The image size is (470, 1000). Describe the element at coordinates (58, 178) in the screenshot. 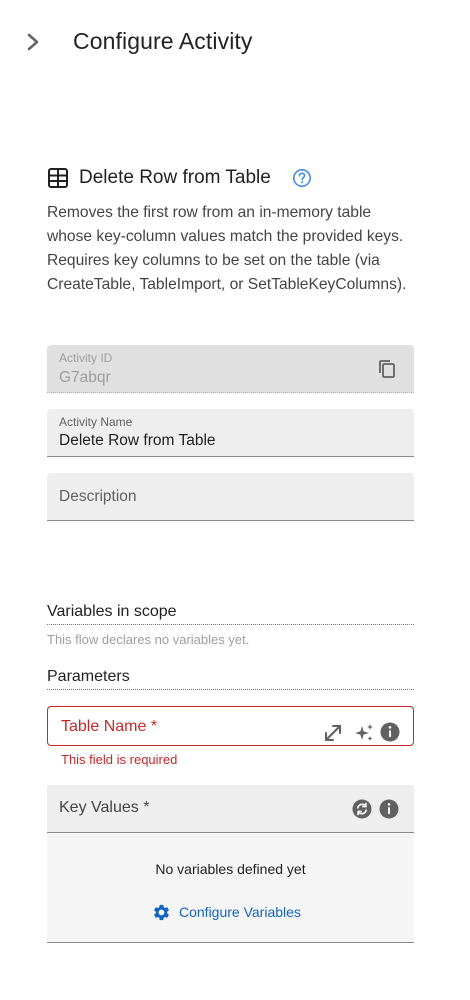

I see `table-icon` at that location.